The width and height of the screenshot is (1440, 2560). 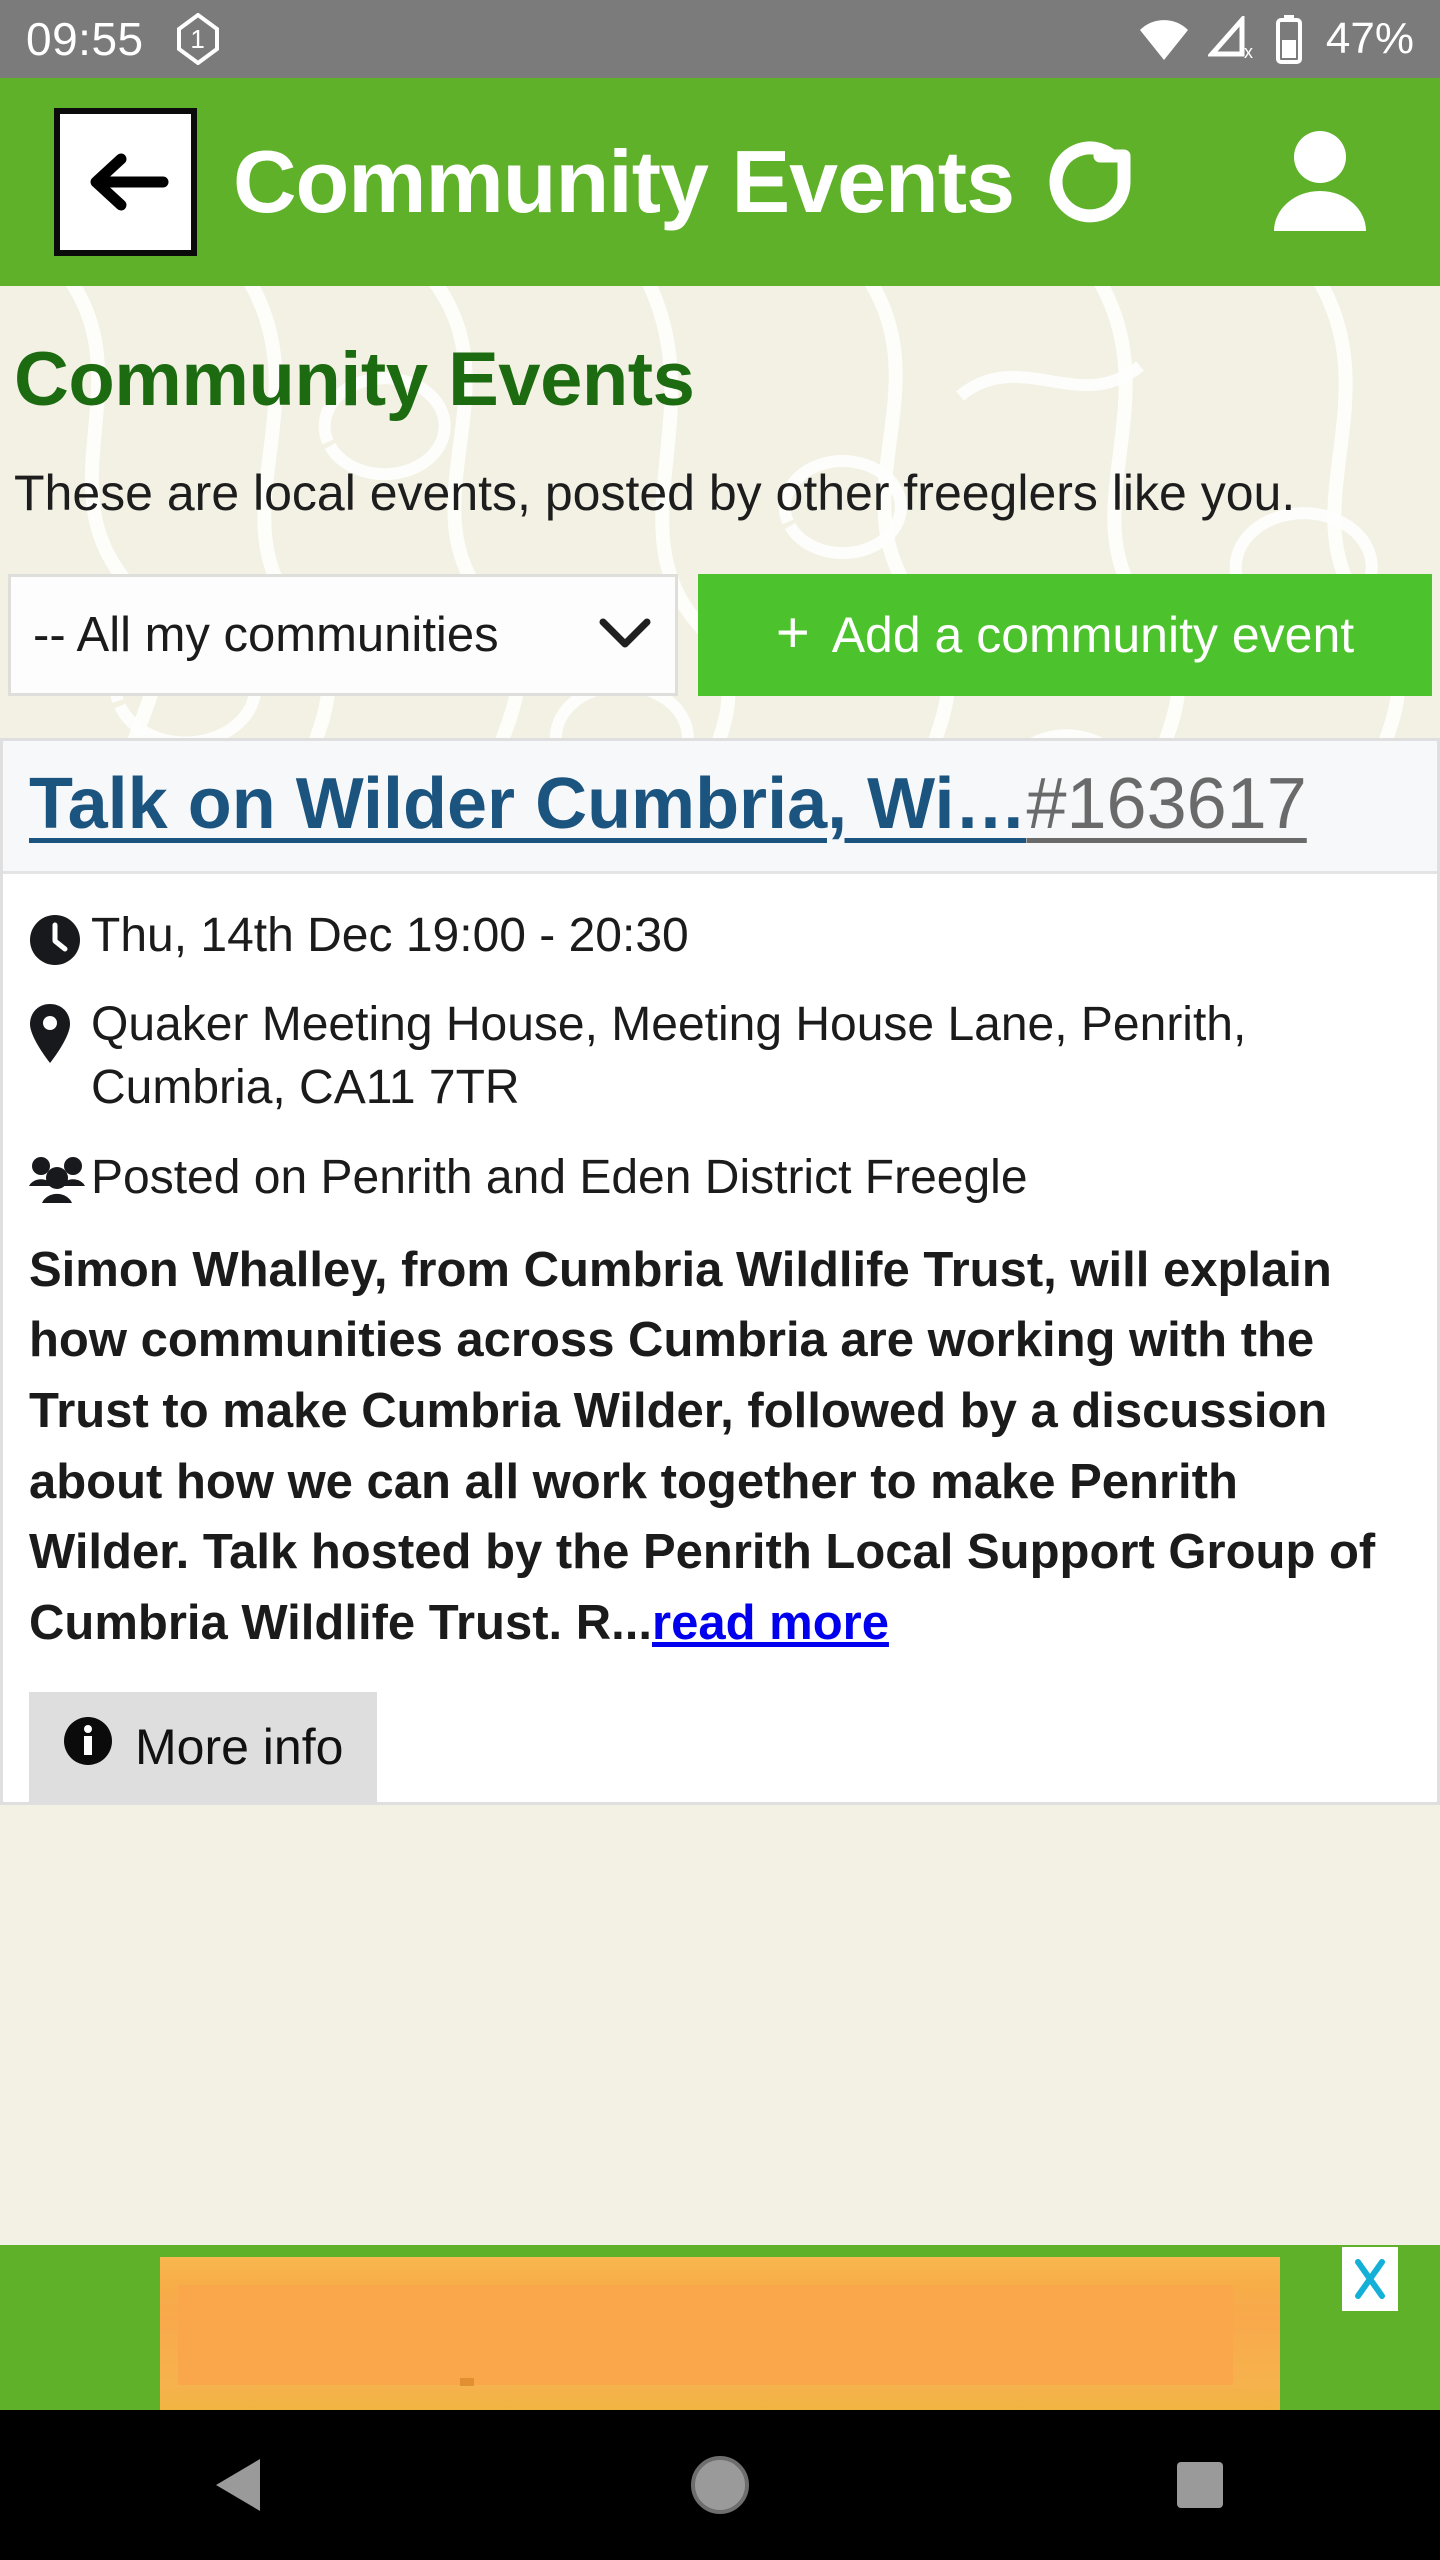 I want to click on profile-icon, so click(x=1320, y=181).